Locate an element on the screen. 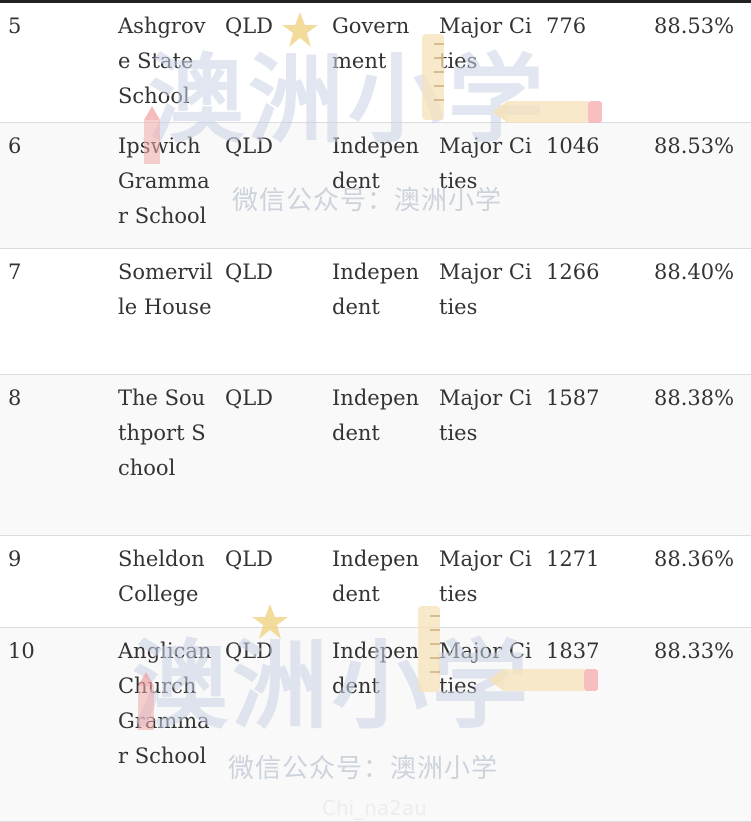 This screenshot has height=822, width=751. sector-cell: Government is located at coordinates (371, 43).